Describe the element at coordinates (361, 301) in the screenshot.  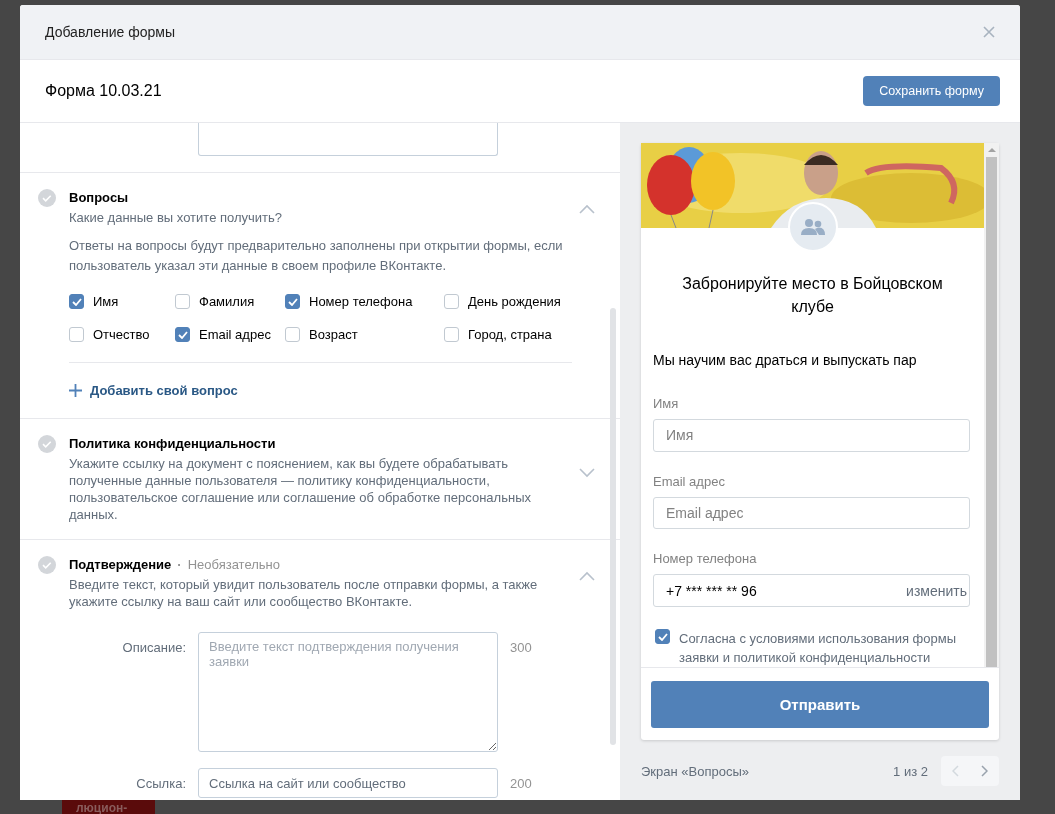
I see `checkbox-label: Номер телефона` at that location.